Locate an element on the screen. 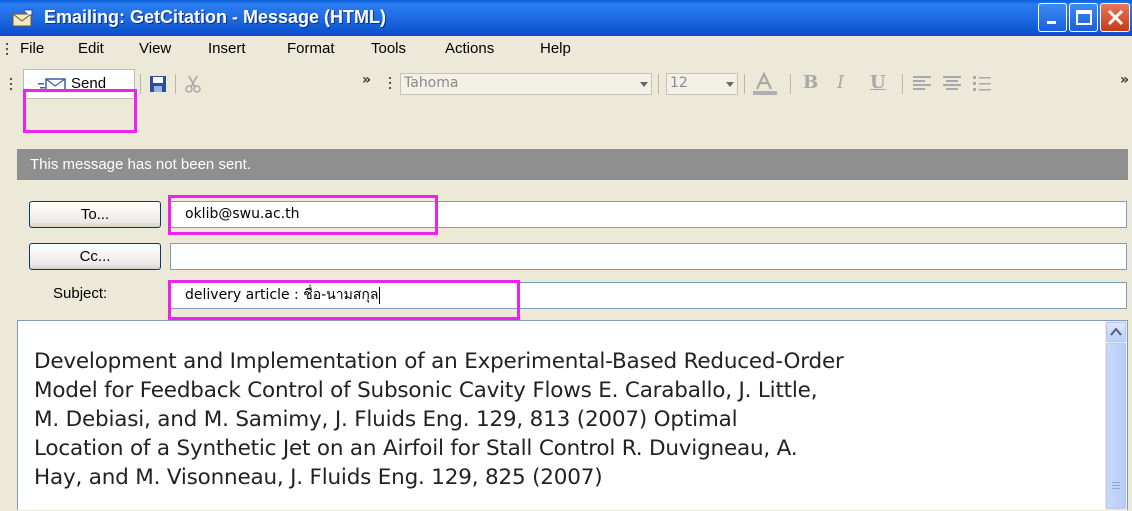 The image size is (1132, 511). maximize-icon is located at coordinates (1084, 17).